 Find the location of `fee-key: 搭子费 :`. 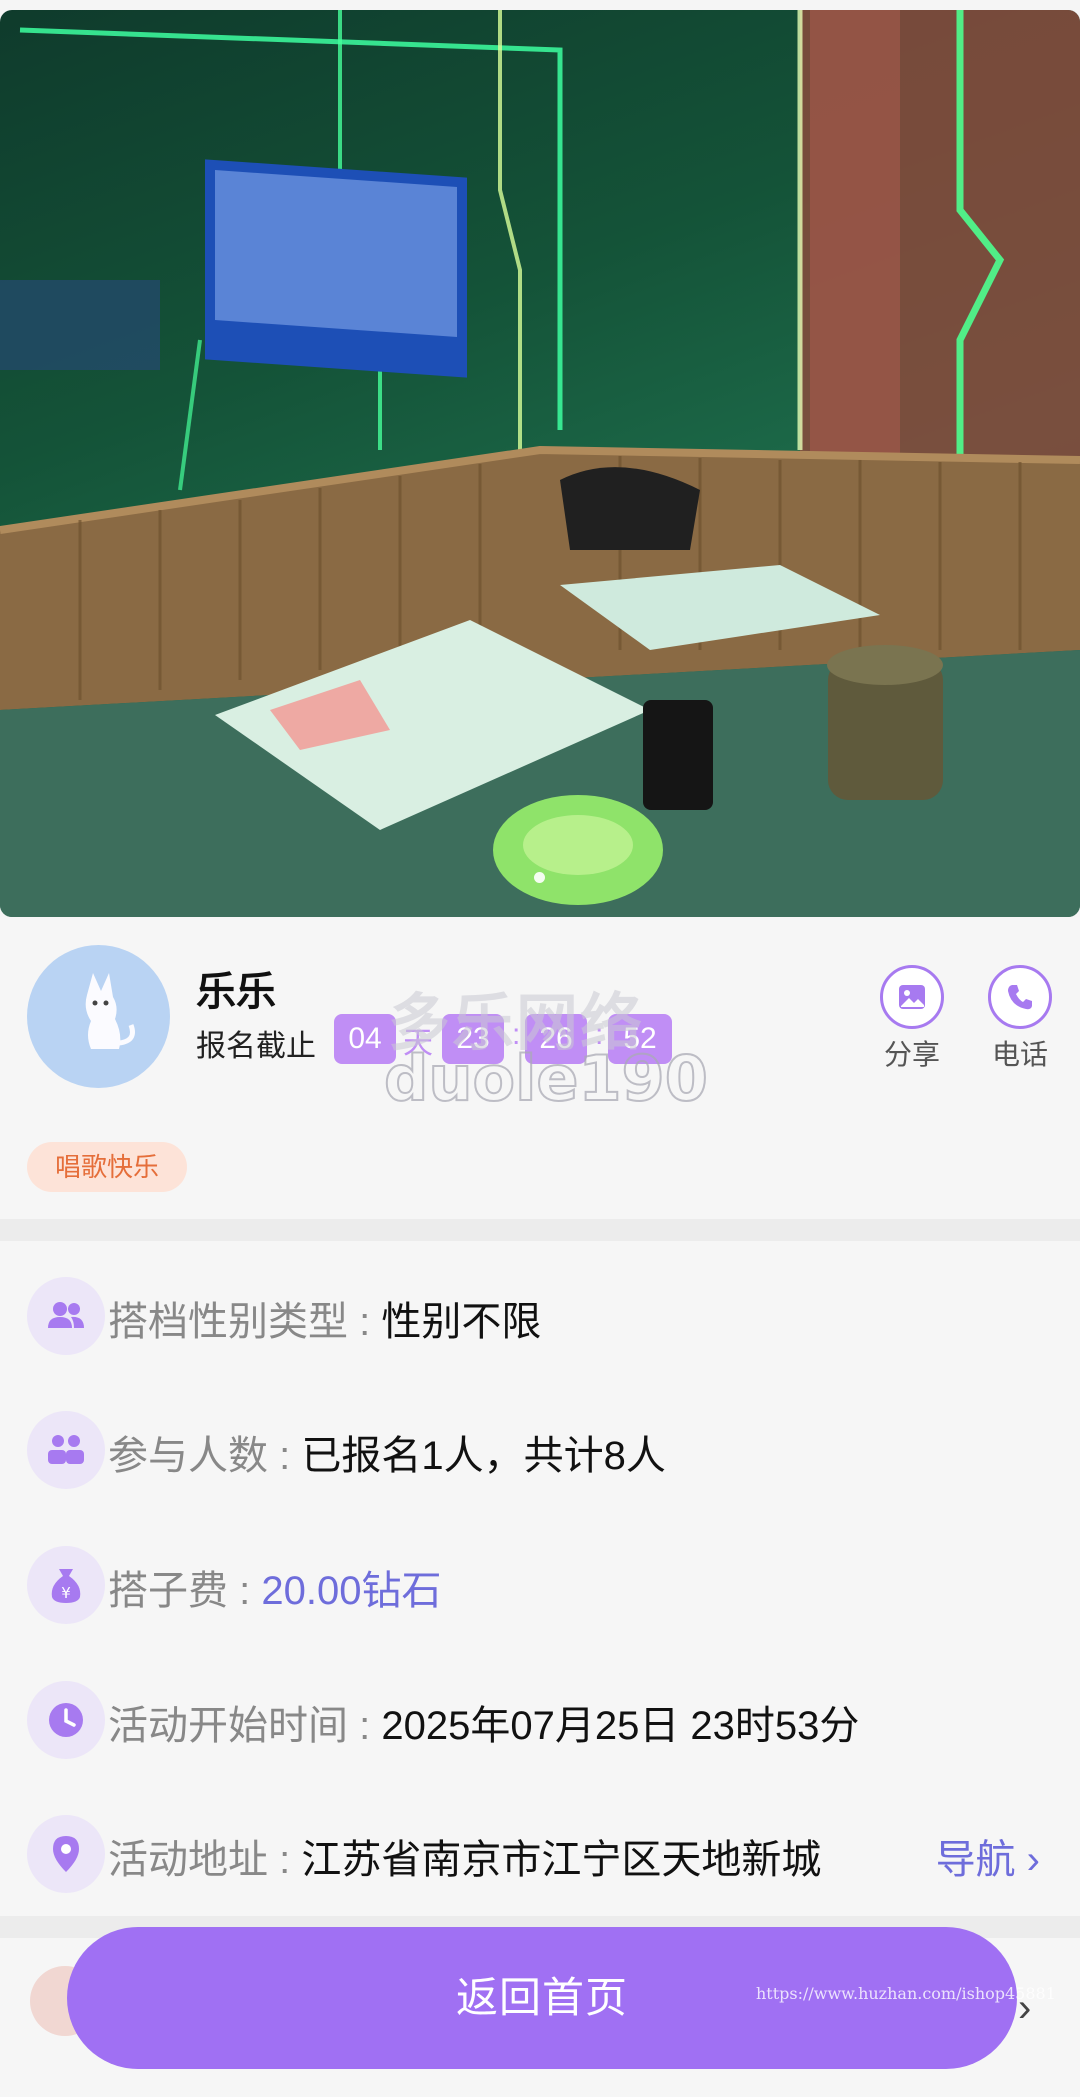

fee-key: 搭子费 : is located at coordinates (185, 1591).